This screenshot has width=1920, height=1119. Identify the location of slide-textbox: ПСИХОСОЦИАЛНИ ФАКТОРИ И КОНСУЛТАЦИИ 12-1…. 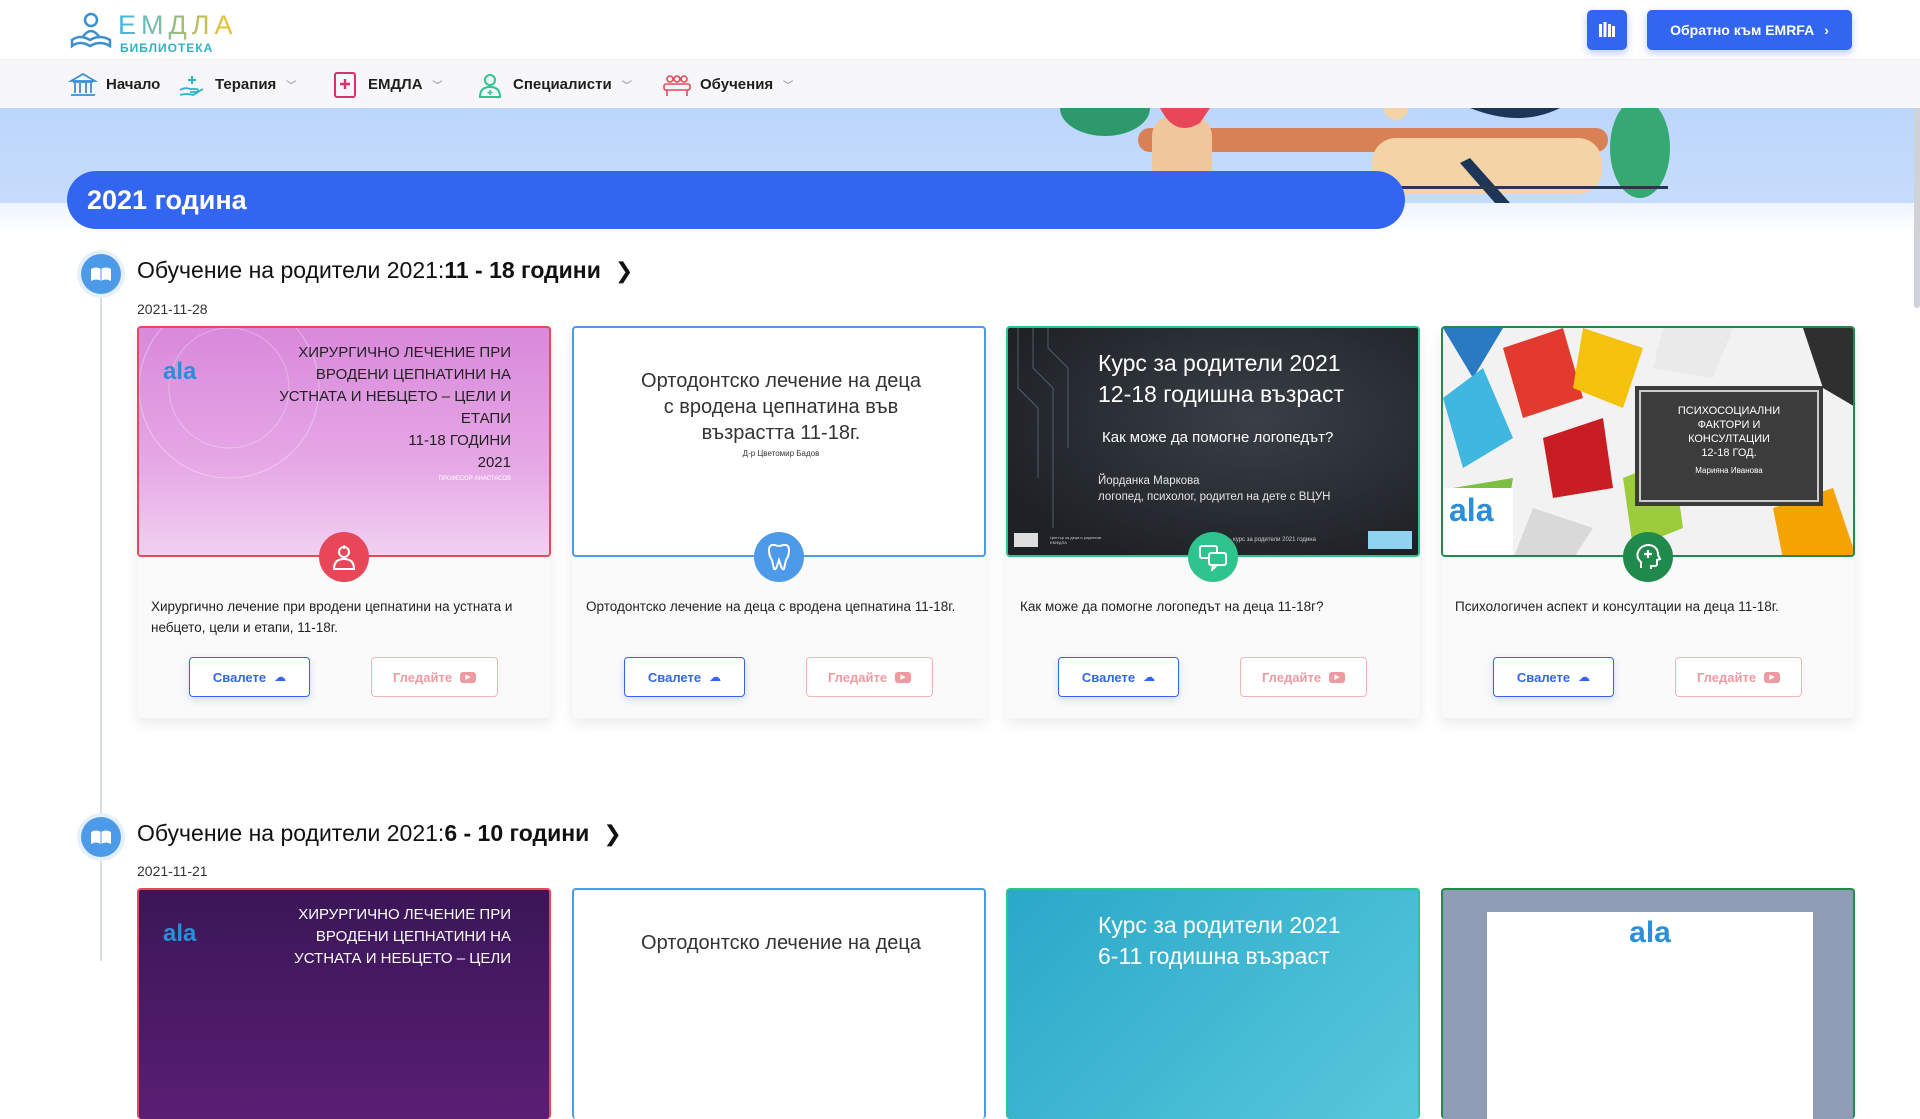
(1729, 446).